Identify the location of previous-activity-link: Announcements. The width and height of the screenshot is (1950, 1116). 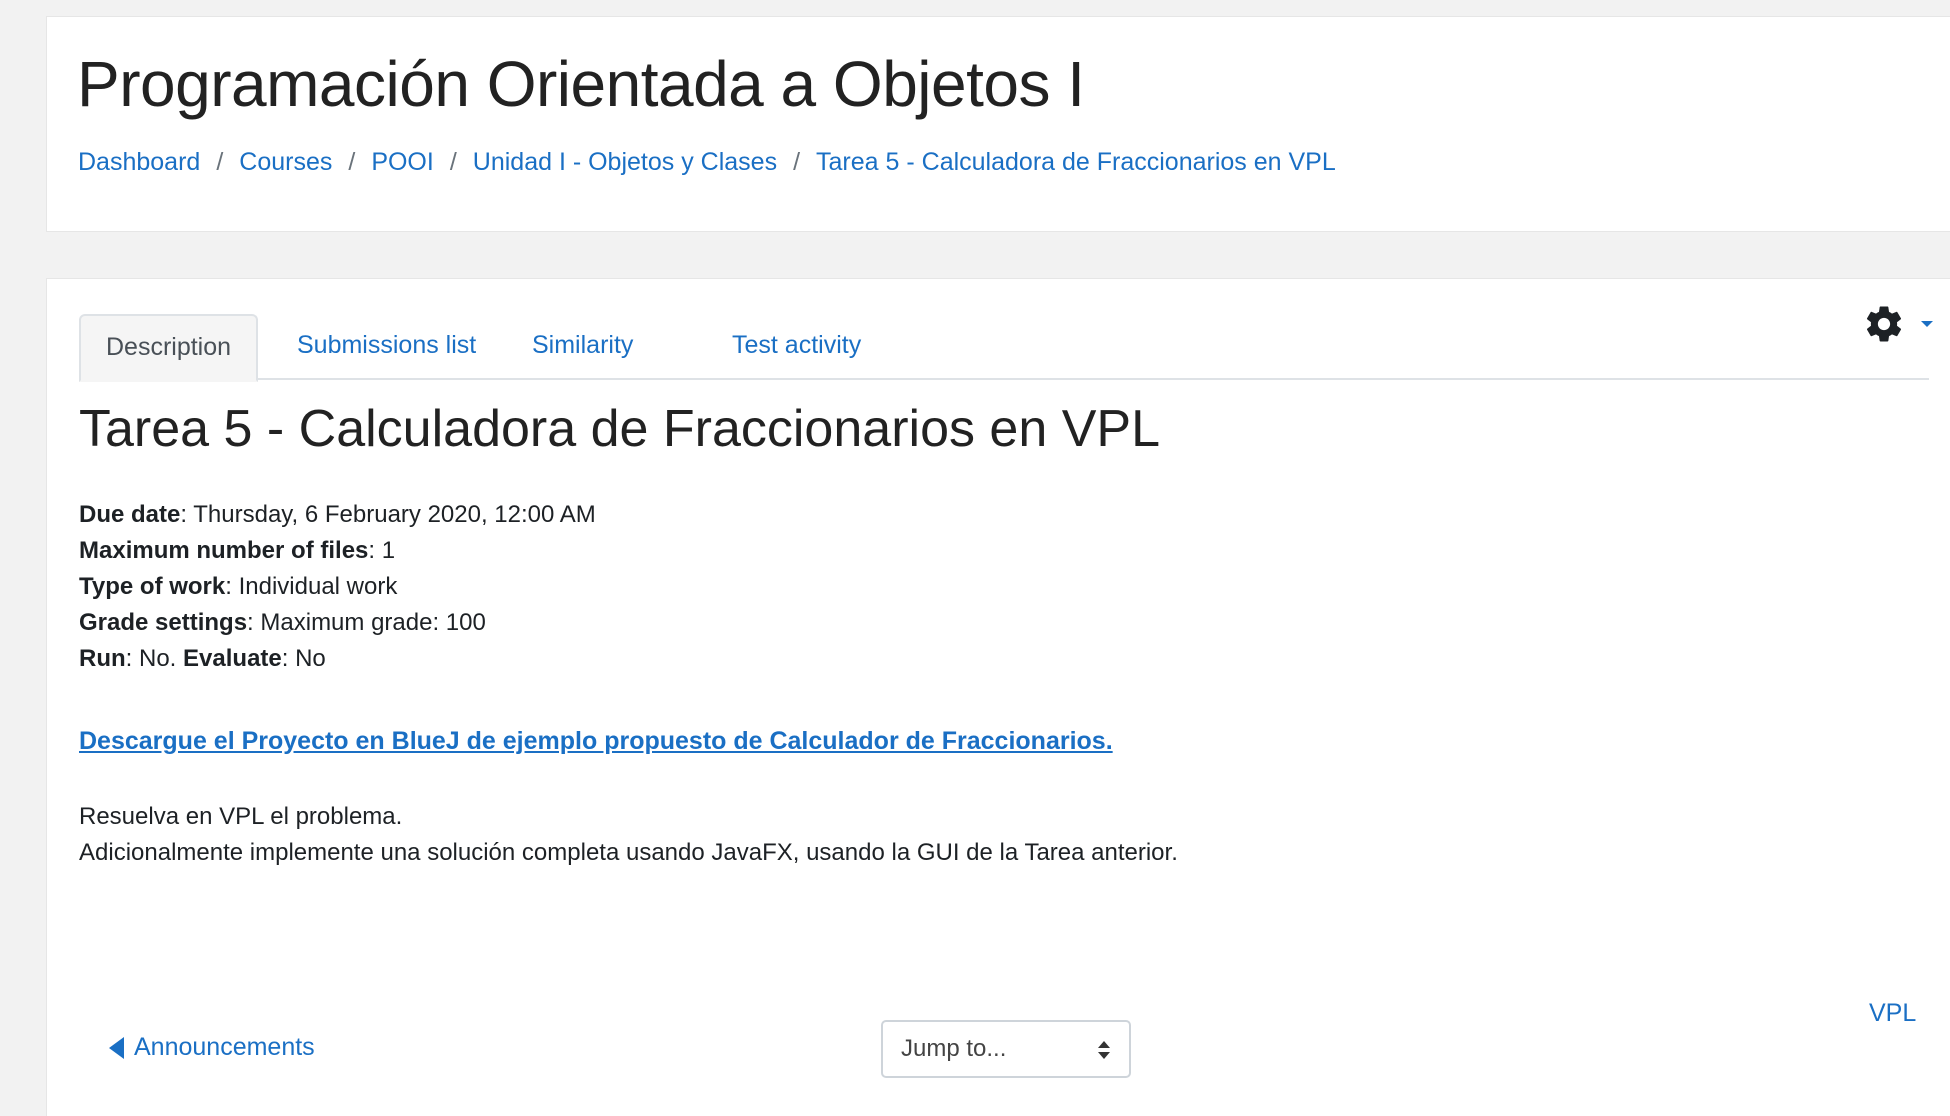
(212, 1047).